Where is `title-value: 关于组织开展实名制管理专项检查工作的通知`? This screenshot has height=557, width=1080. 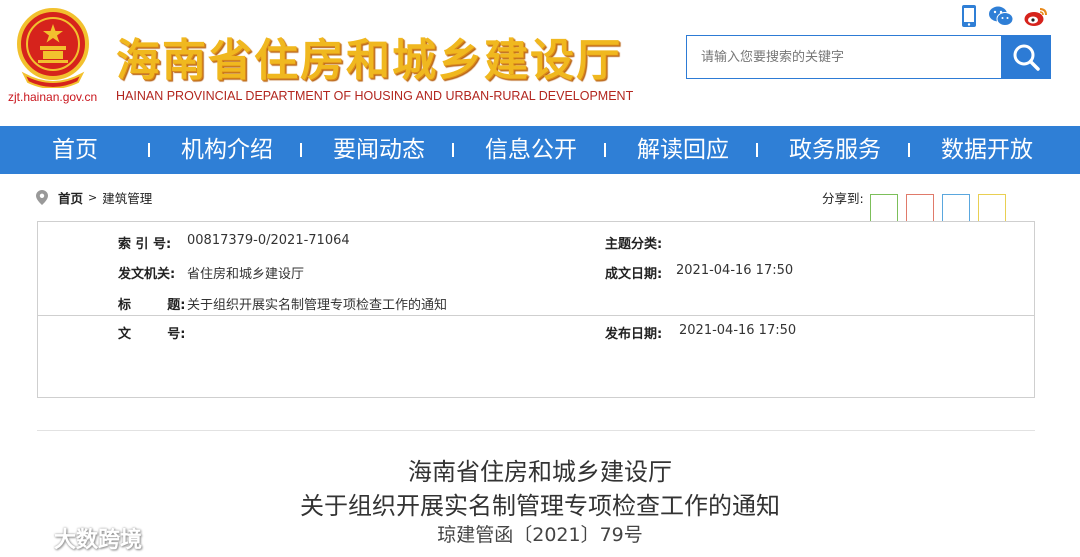 title-value: 关于组织开展实名制管理专项检查工作的通知 is located at coordinates (317, 305).